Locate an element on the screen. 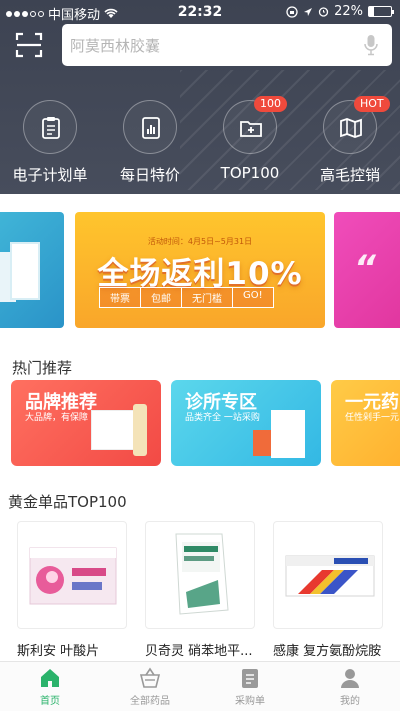 This screenshot has height=711, width=400. hot-card-subtitle: 大品牌，有保障 is located at coordinates (57, 418).